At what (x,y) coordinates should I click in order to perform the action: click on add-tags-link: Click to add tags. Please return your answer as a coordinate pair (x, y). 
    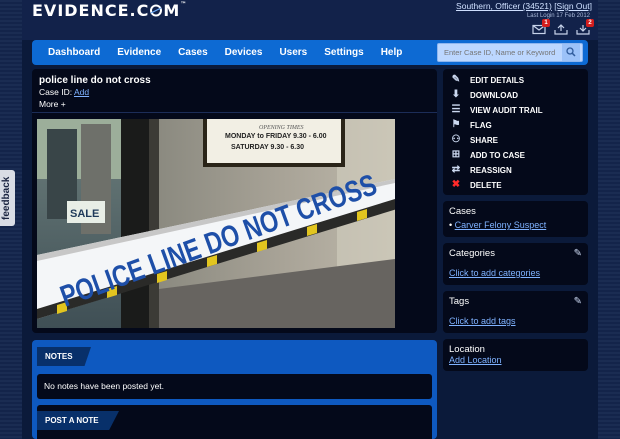
    Looking at the image, I should click on (482, 321).